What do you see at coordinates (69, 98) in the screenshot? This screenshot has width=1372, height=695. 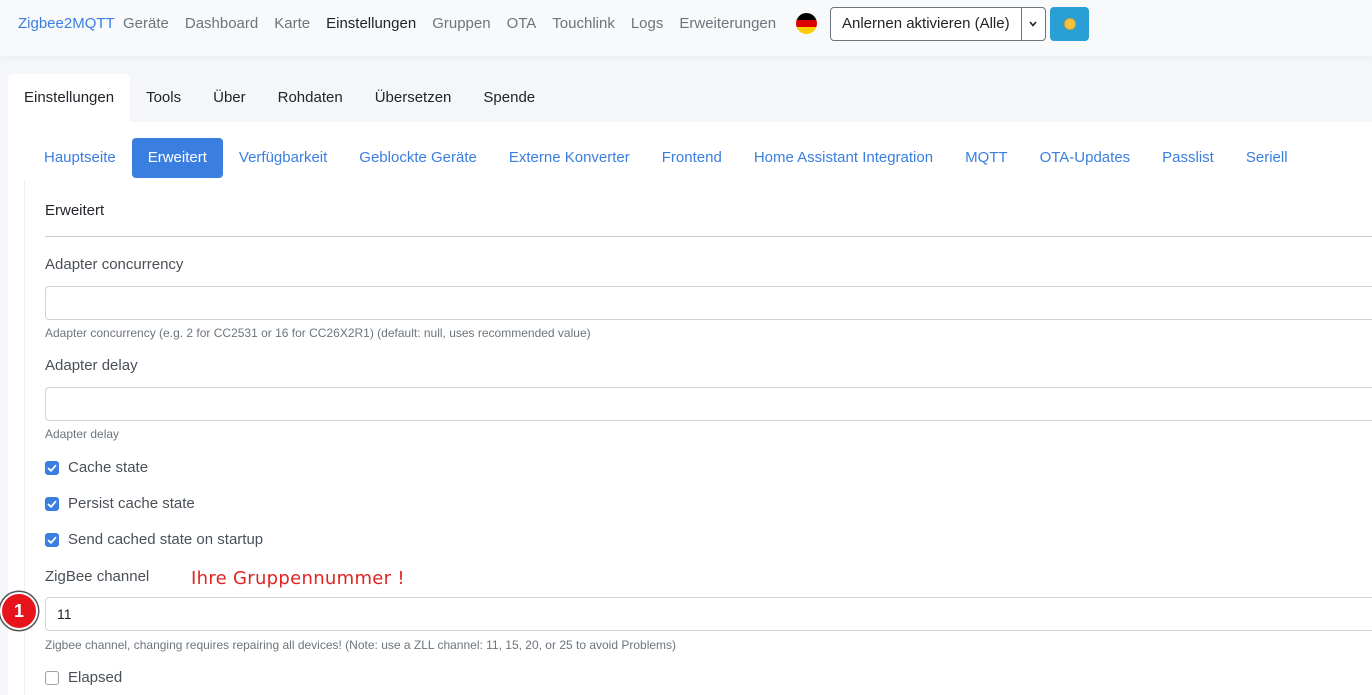 I see `tab-settings: Einstellungen` at bounding box center [69, 98].